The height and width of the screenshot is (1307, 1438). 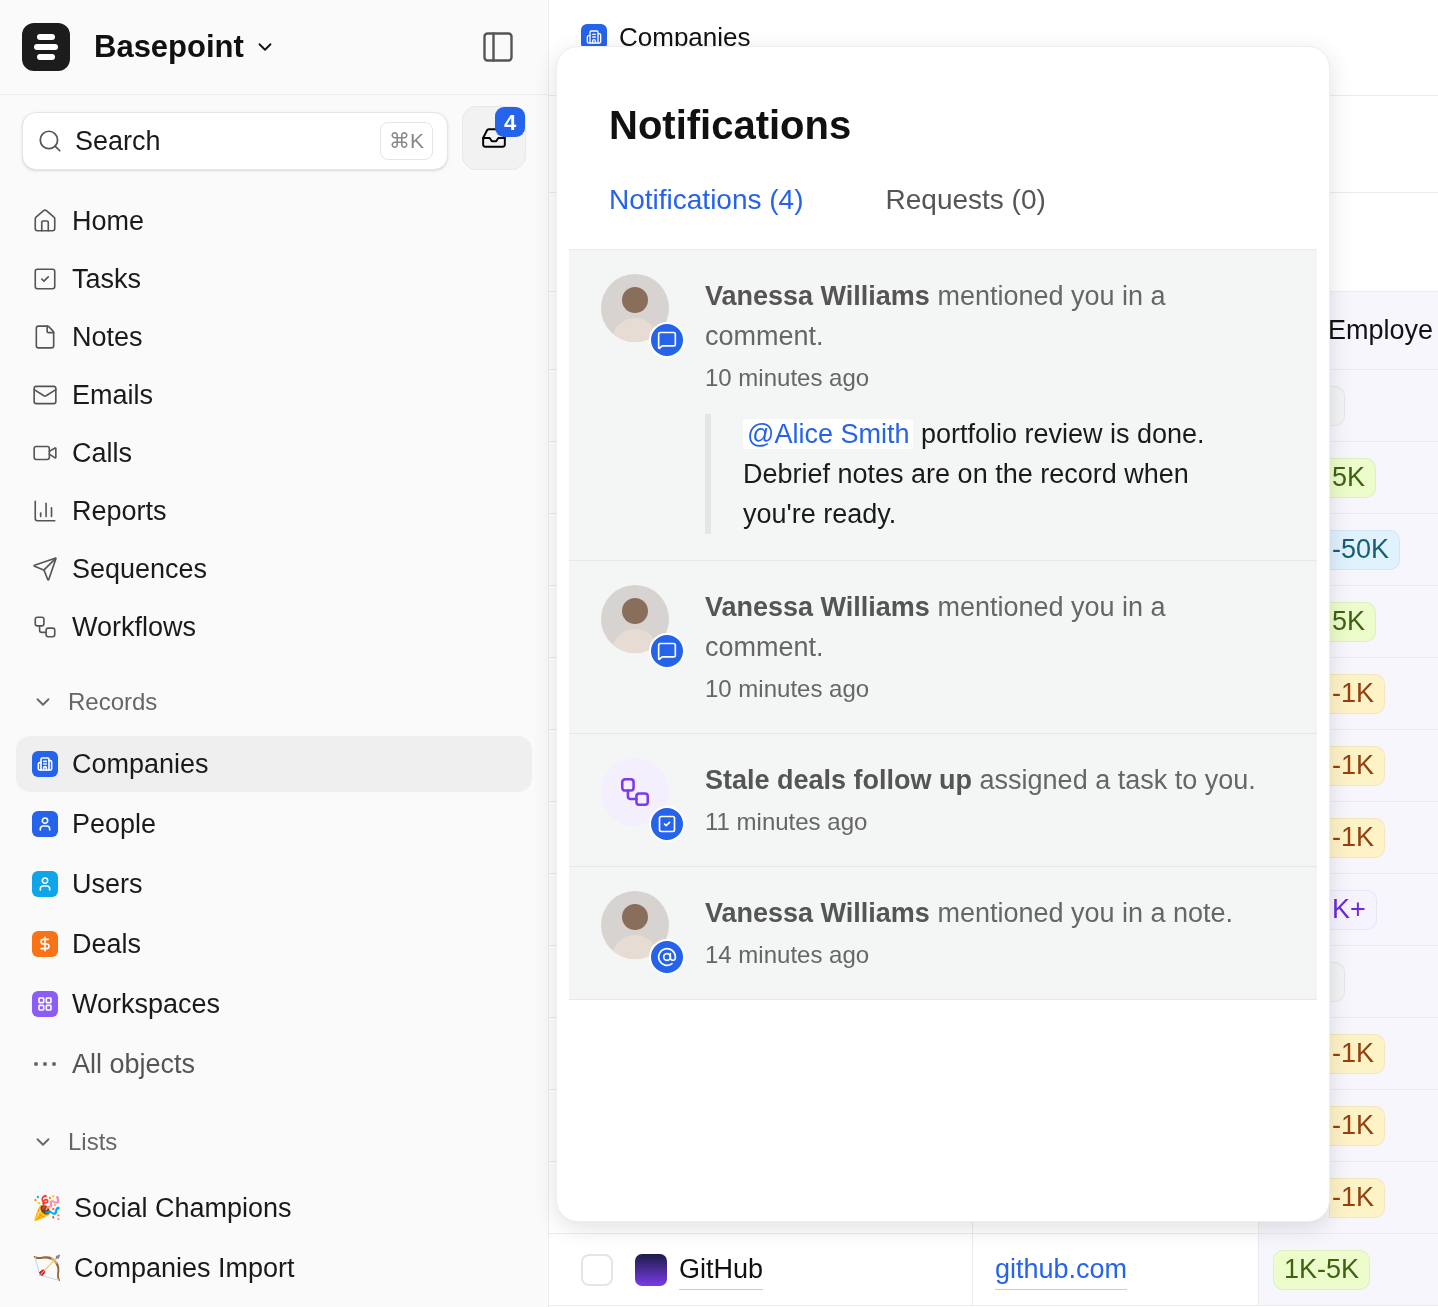 What do you see at coordinates (787, 822) in the screenshot?
I see `timestamp: 11 minutes ago` at bounding box center [787, 822].